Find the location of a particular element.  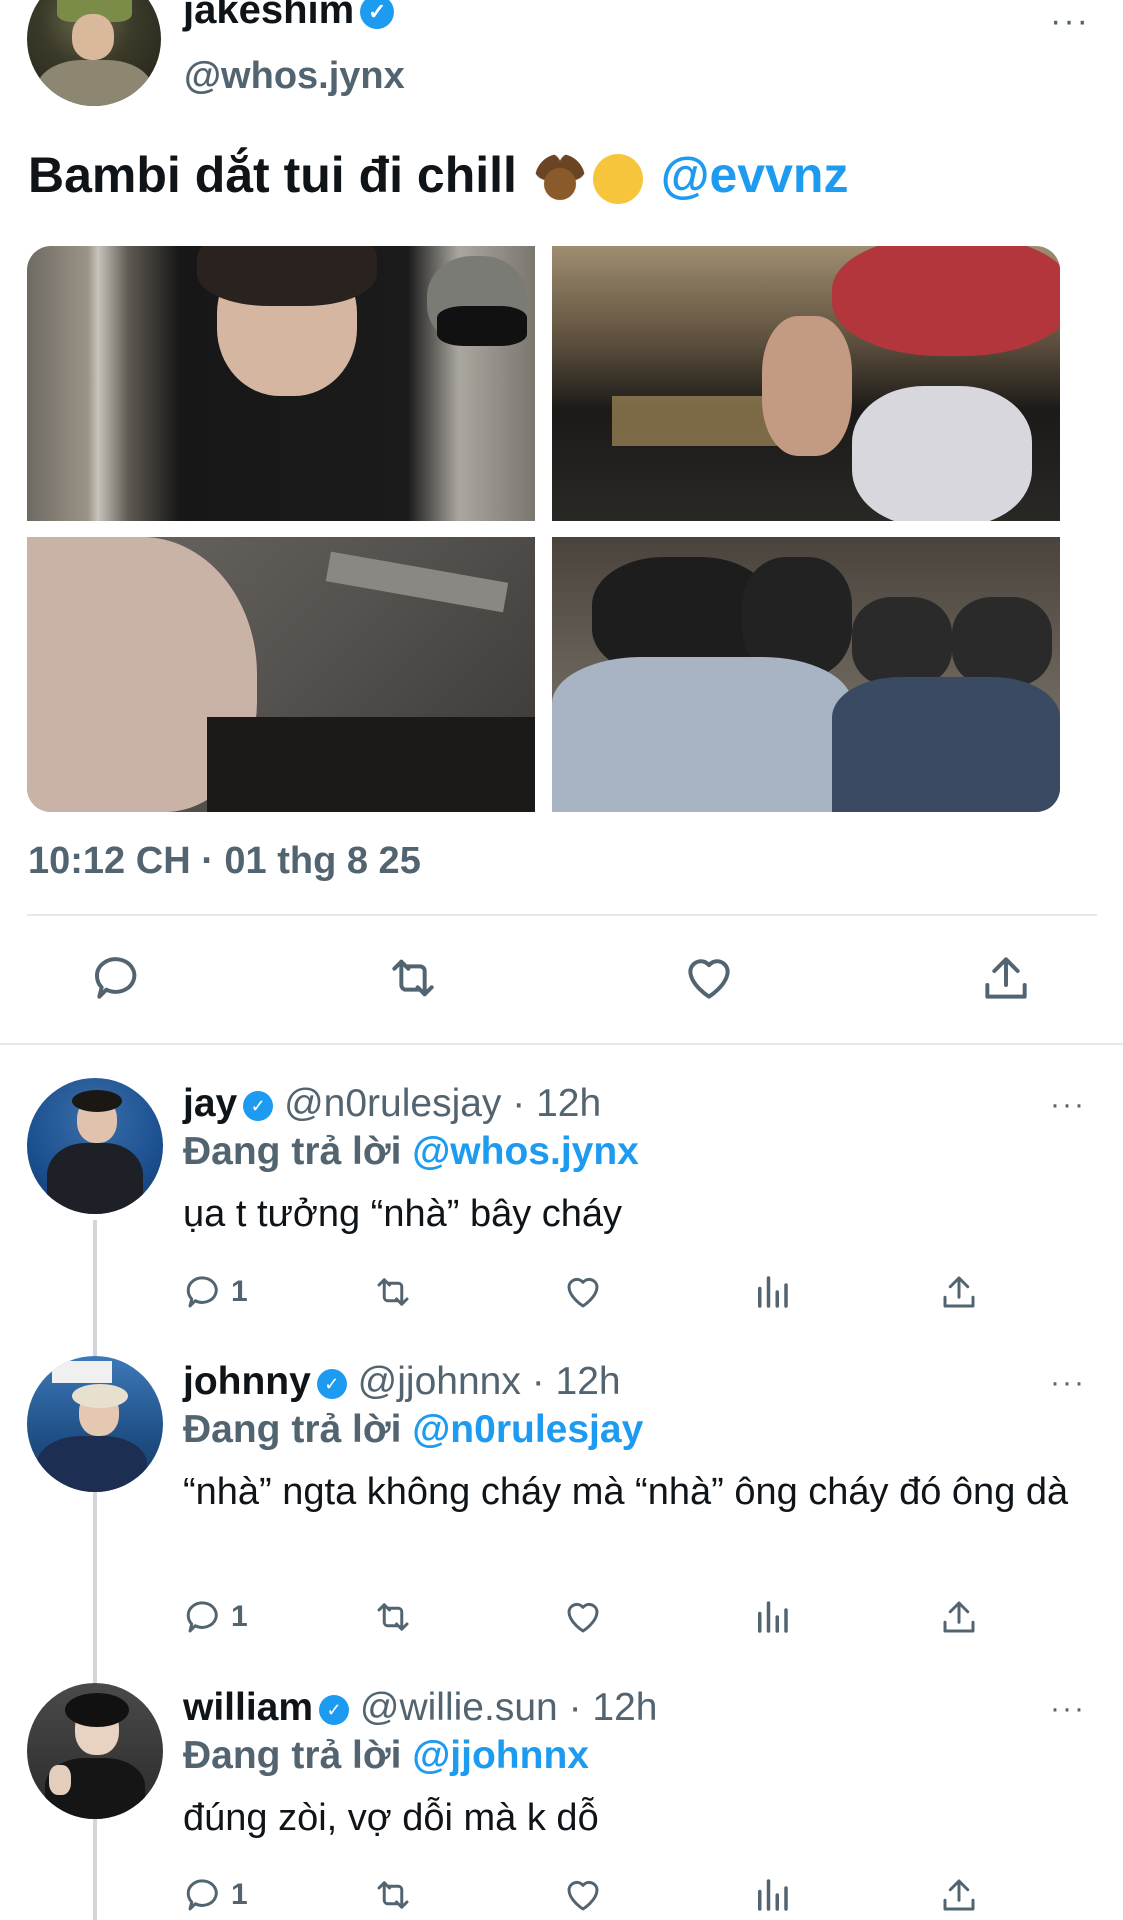

reply-header: jay ✓ @n0rulesjay · 12h is located at coordinates (392, 1104).